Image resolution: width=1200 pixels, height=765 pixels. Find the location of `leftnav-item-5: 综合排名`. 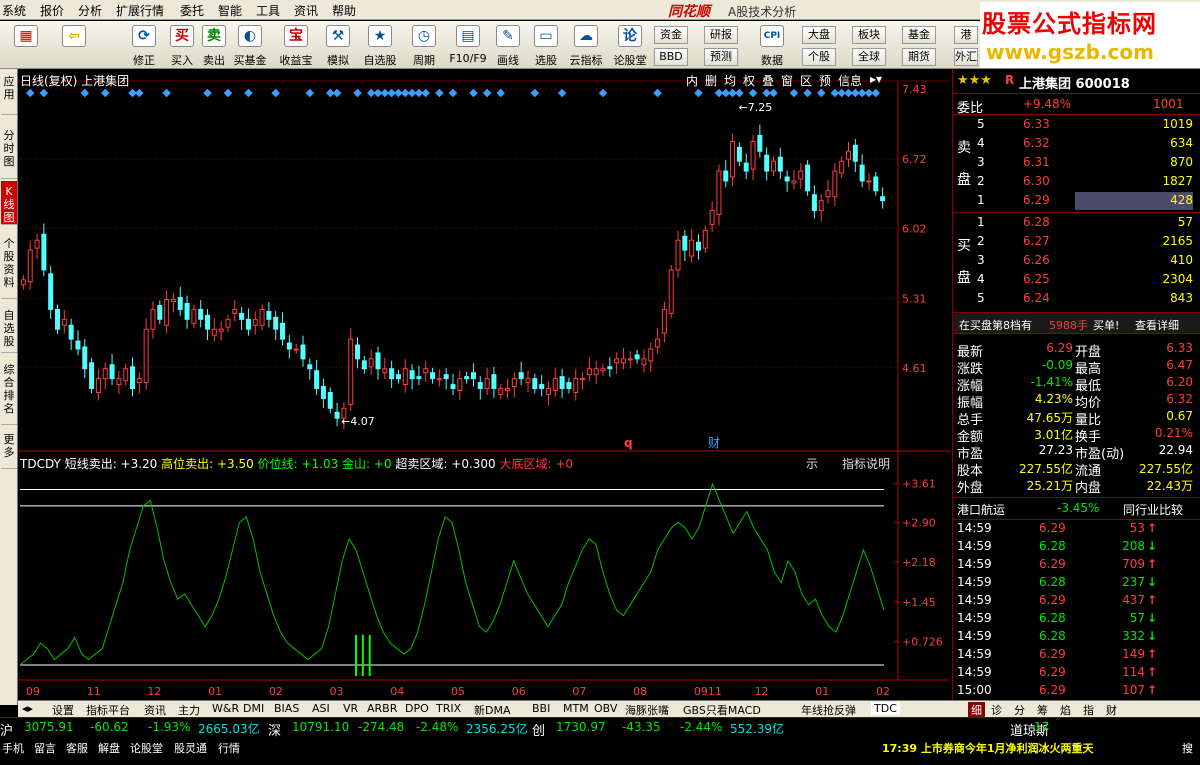

leftnav-item-5: 综合排名 is located at coordinates (9, 392).